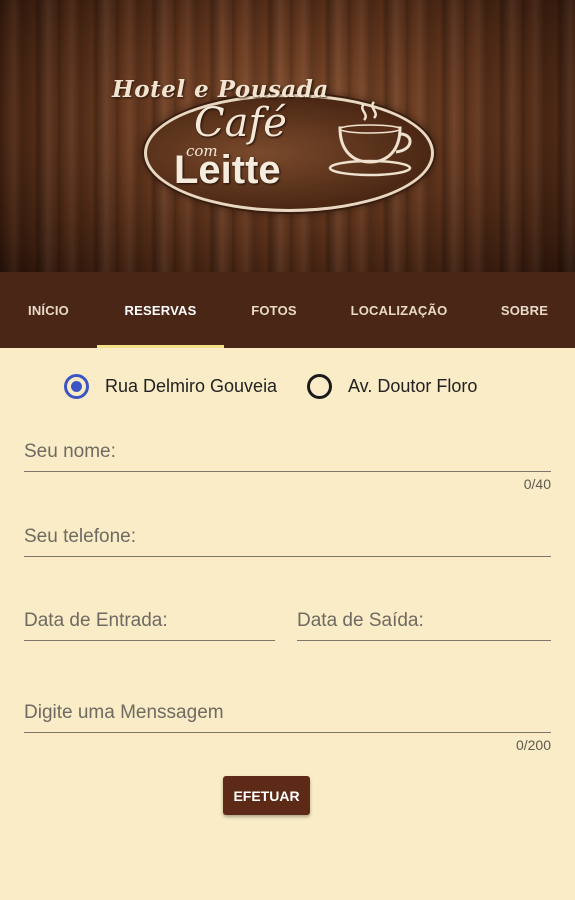  I want to click on hotel-logo: Hotel e Pousada Café Leitte com, so click(273, 142).